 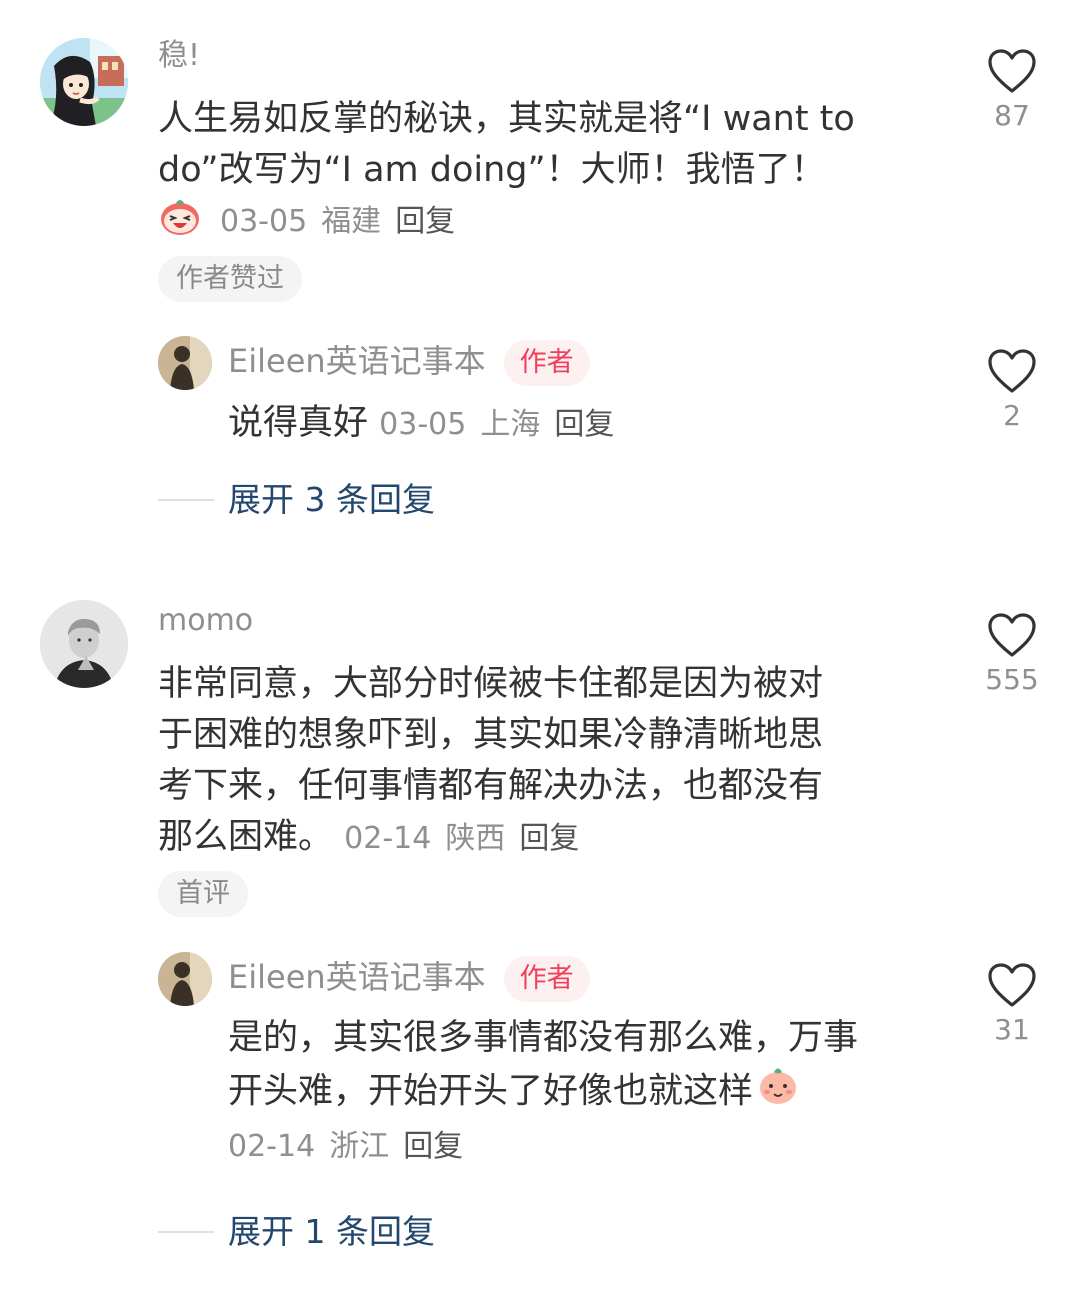 I want to click on author-reply-2-header: Eileen英语记事本 作者, so click(x=409, y=978).